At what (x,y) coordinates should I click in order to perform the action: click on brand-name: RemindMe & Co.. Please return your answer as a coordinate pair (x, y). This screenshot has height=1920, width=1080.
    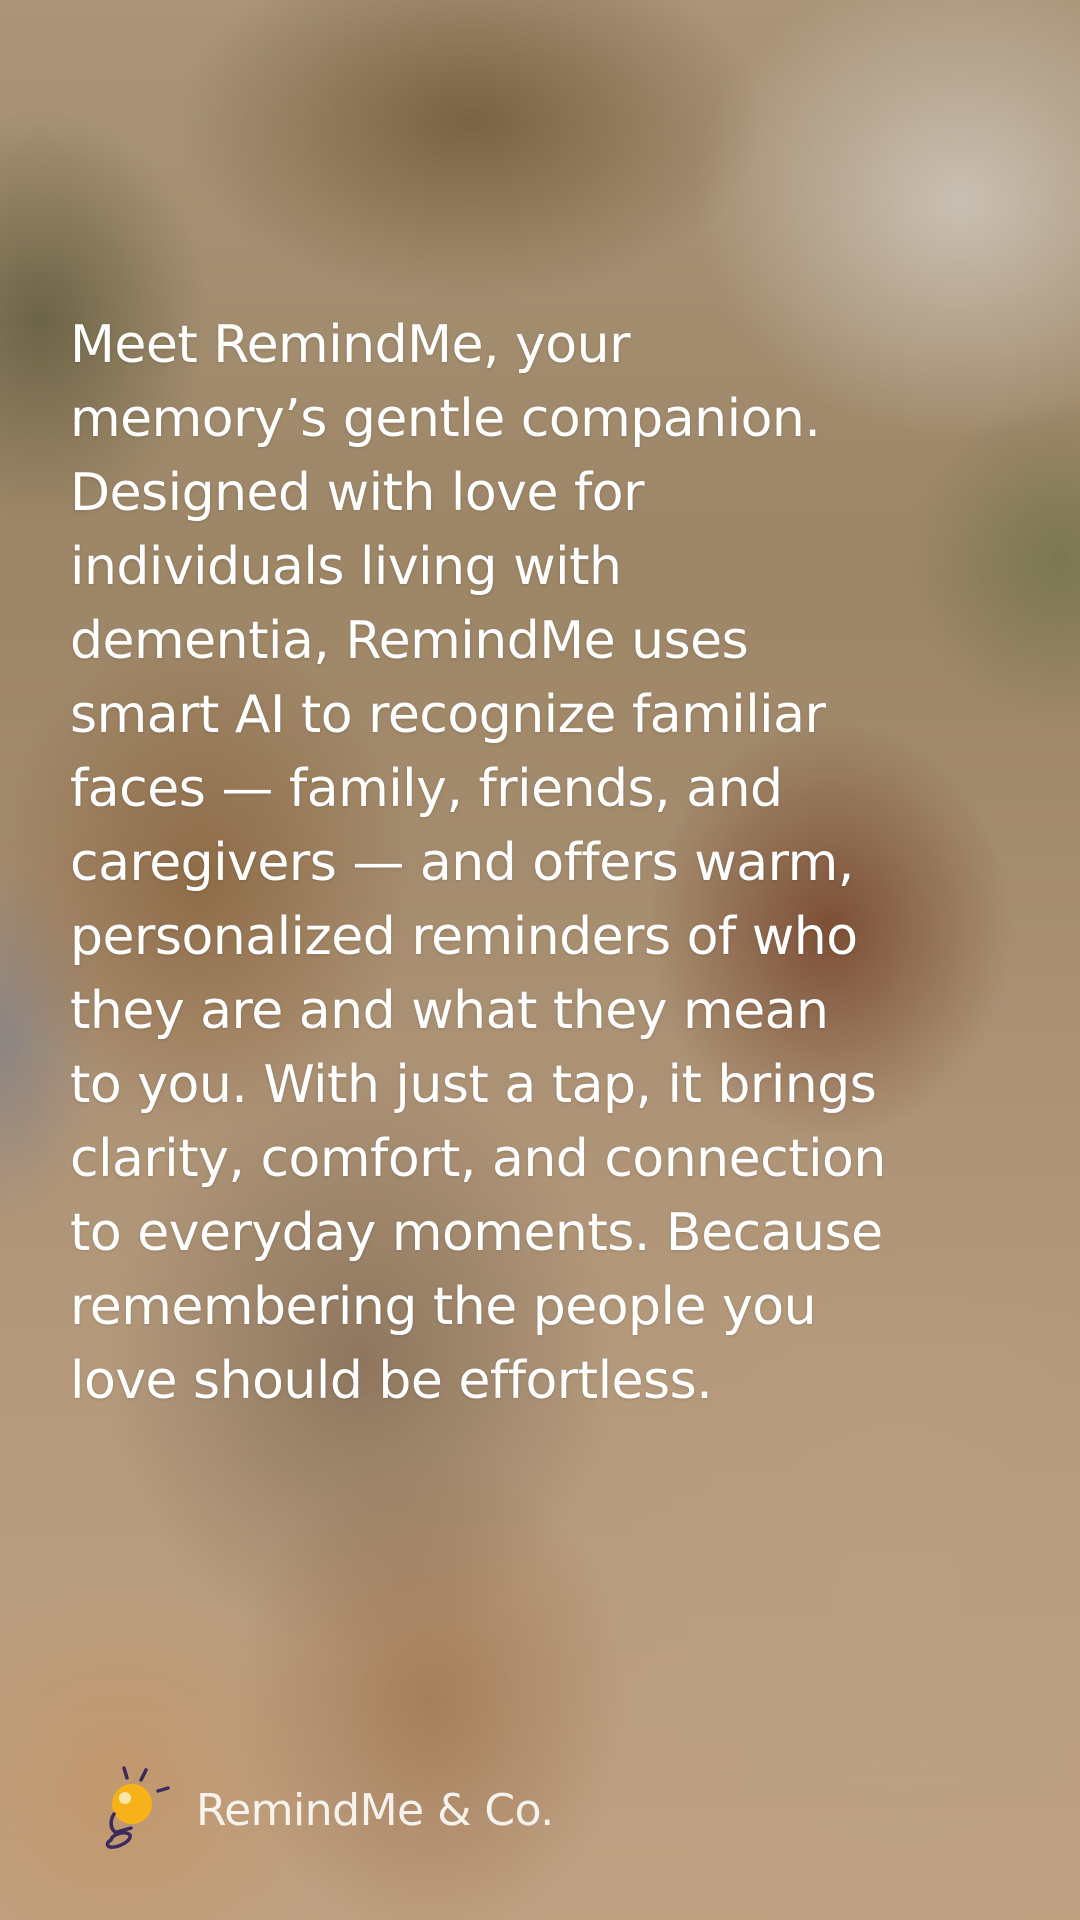
    Looking at the image, I should click on (375, 1810).